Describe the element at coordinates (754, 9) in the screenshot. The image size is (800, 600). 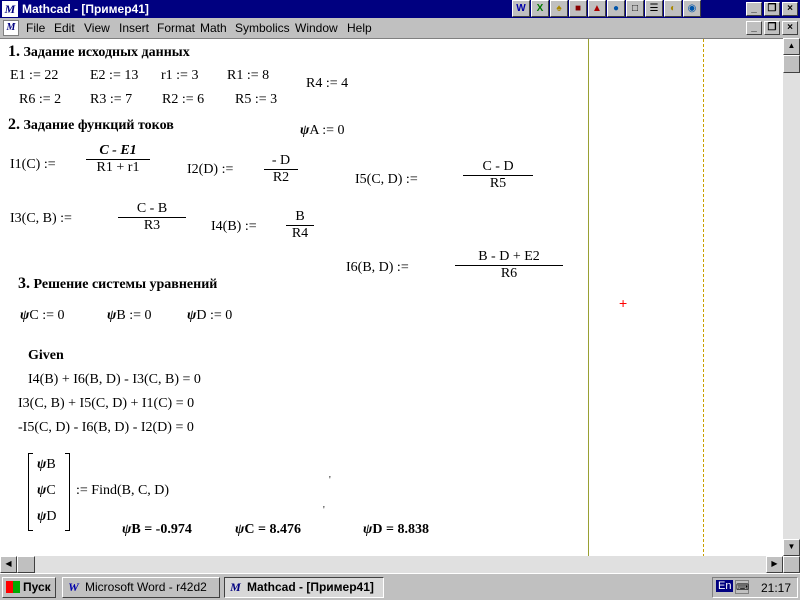
I see `minimize-icon: _` at that location.